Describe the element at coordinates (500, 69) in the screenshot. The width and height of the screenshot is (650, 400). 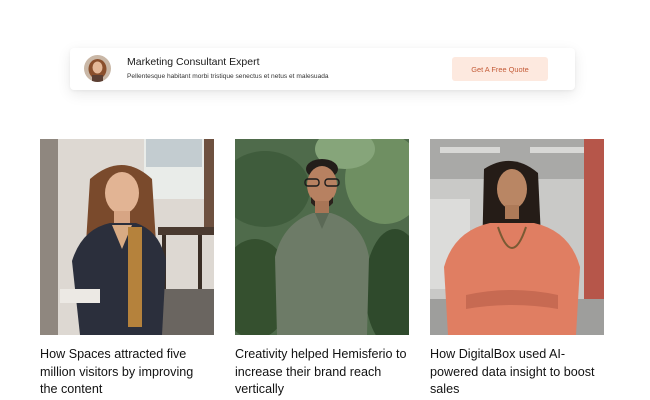
I see `get-quote-button: Get A Free Quote` at that location.